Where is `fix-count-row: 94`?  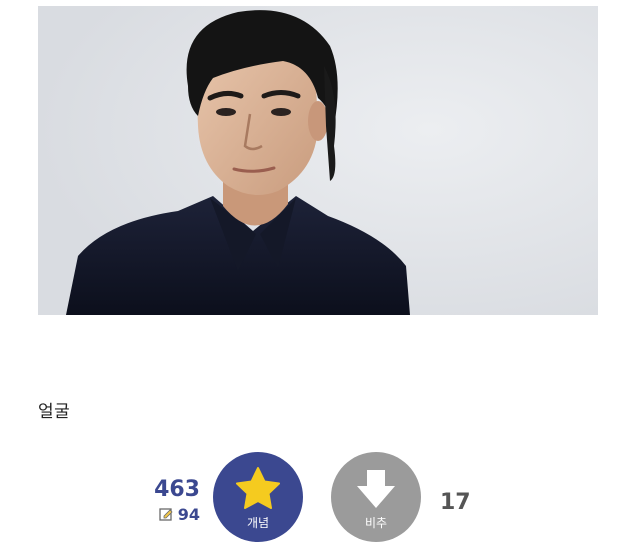 fix-count-row: 94 is located at coordinates (170, 514).